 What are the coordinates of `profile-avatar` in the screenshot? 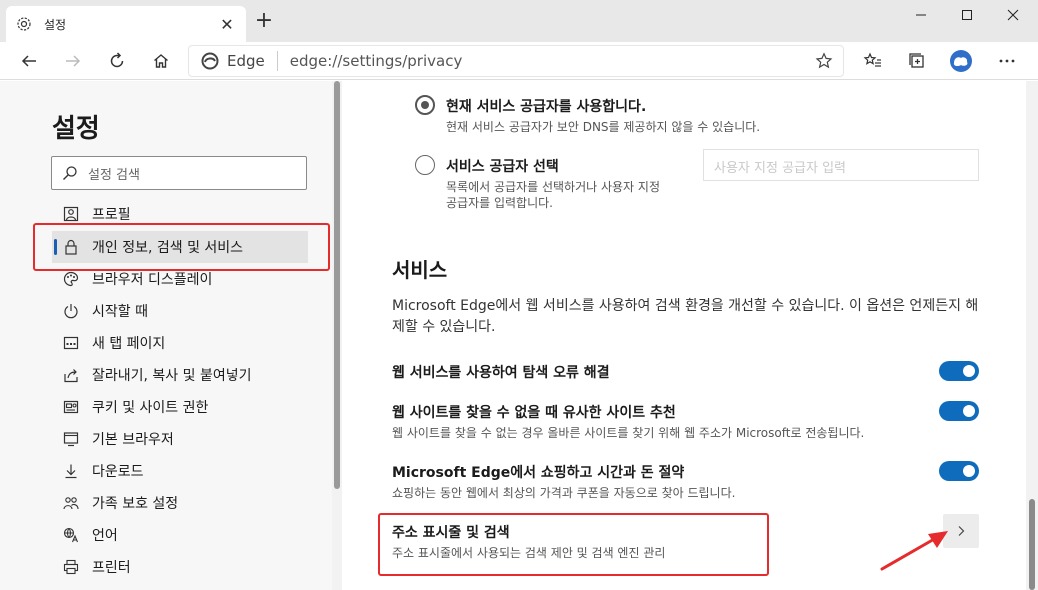 It's located at (961, 61).